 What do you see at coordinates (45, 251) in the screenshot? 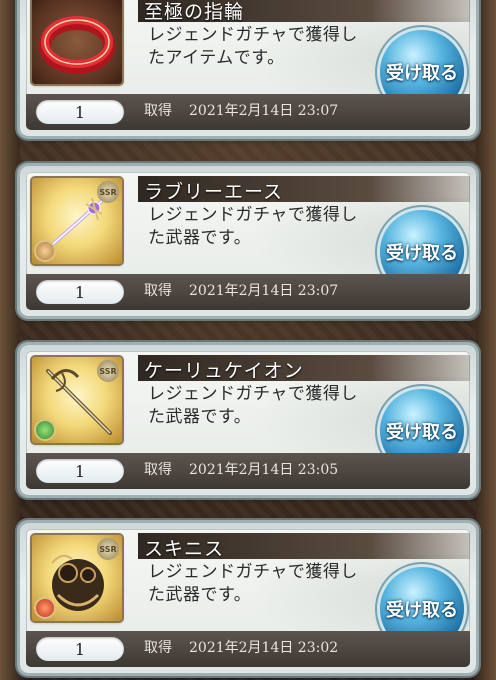
I see `light-element-icon` at bounding box center [45, 251].